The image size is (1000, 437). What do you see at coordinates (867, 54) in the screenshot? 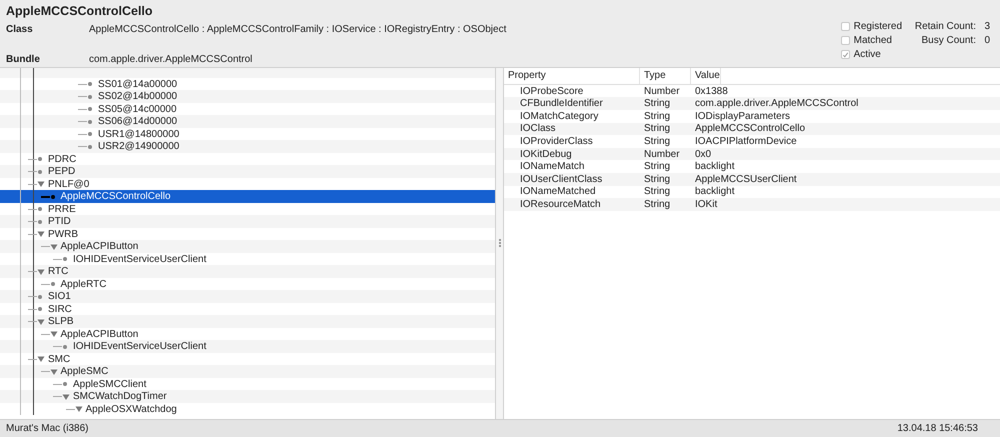
I see `checkbox-label: Active` at bounding box center [867, 54].